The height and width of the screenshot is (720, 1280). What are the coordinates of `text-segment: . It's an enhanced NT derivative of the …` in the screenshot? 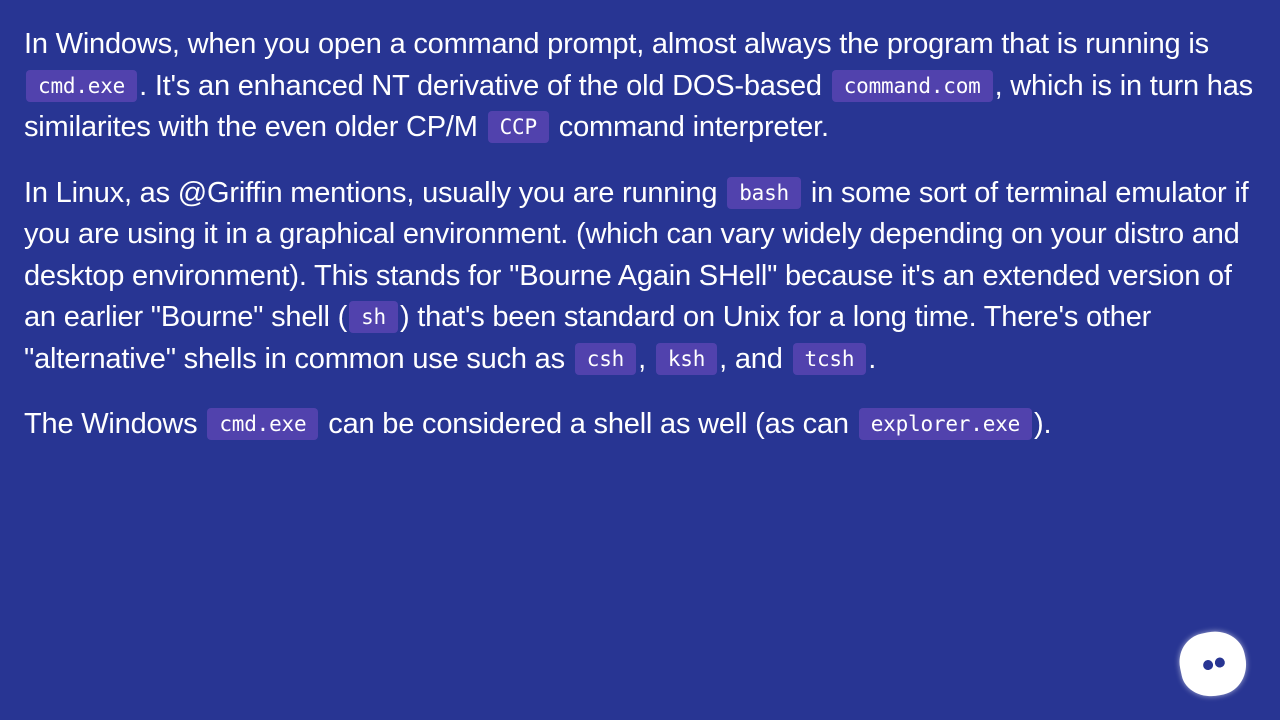 It's located at (484, 85).